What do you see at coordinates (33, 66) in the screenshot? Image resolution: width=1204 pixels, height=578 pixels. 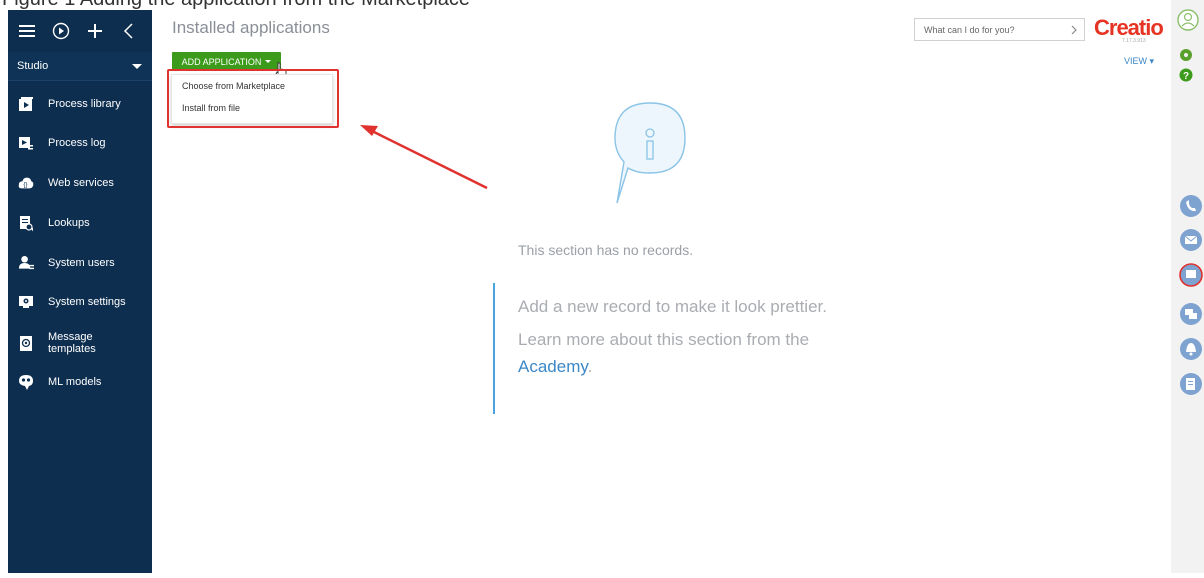 I see `workplace-label: Studio` at bounding box center [33, 66].